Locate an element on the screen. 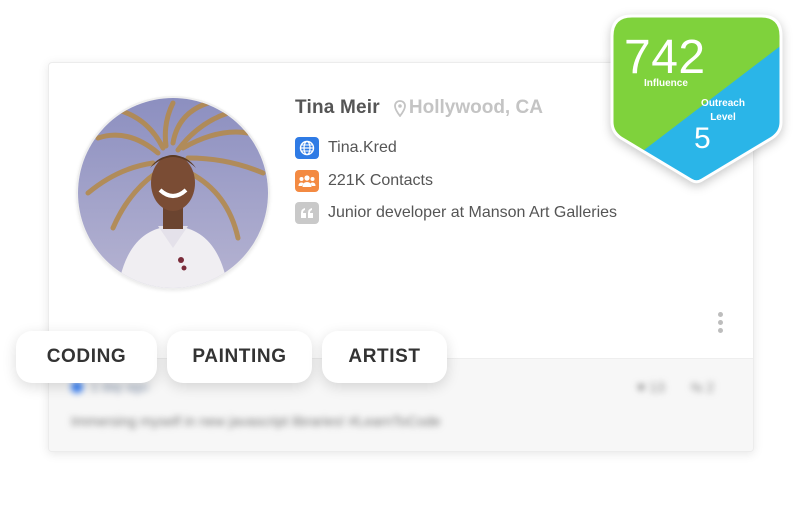 The height and width of the screenshot is (514, 800). tag-label: CODING is located at coordinates (86, 356).